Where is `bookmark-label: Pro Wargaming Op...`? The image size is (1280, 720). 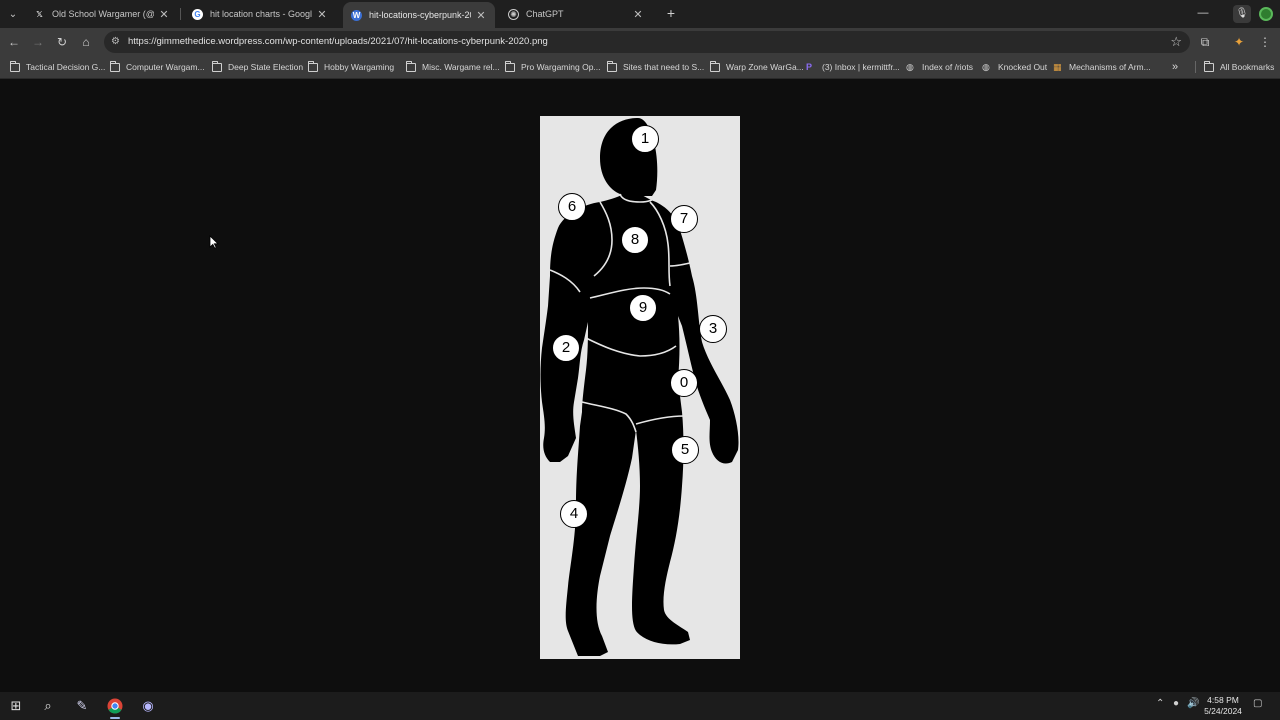
bookmark-label: Pro Wargaming Op... is located at coordinates (561, 67).